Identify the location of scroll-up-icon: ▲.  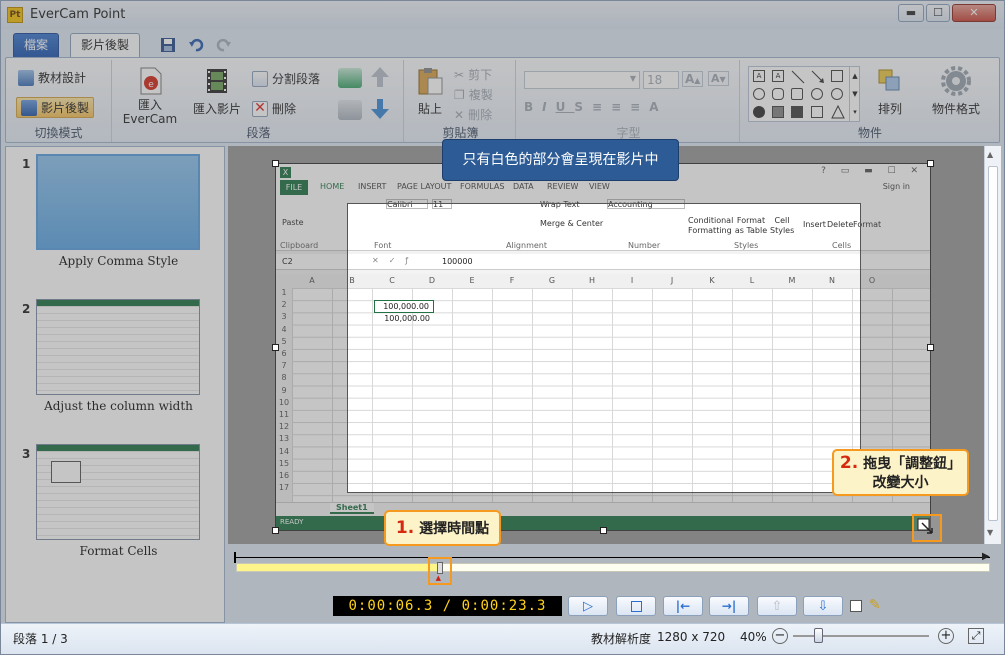
(990, 154).